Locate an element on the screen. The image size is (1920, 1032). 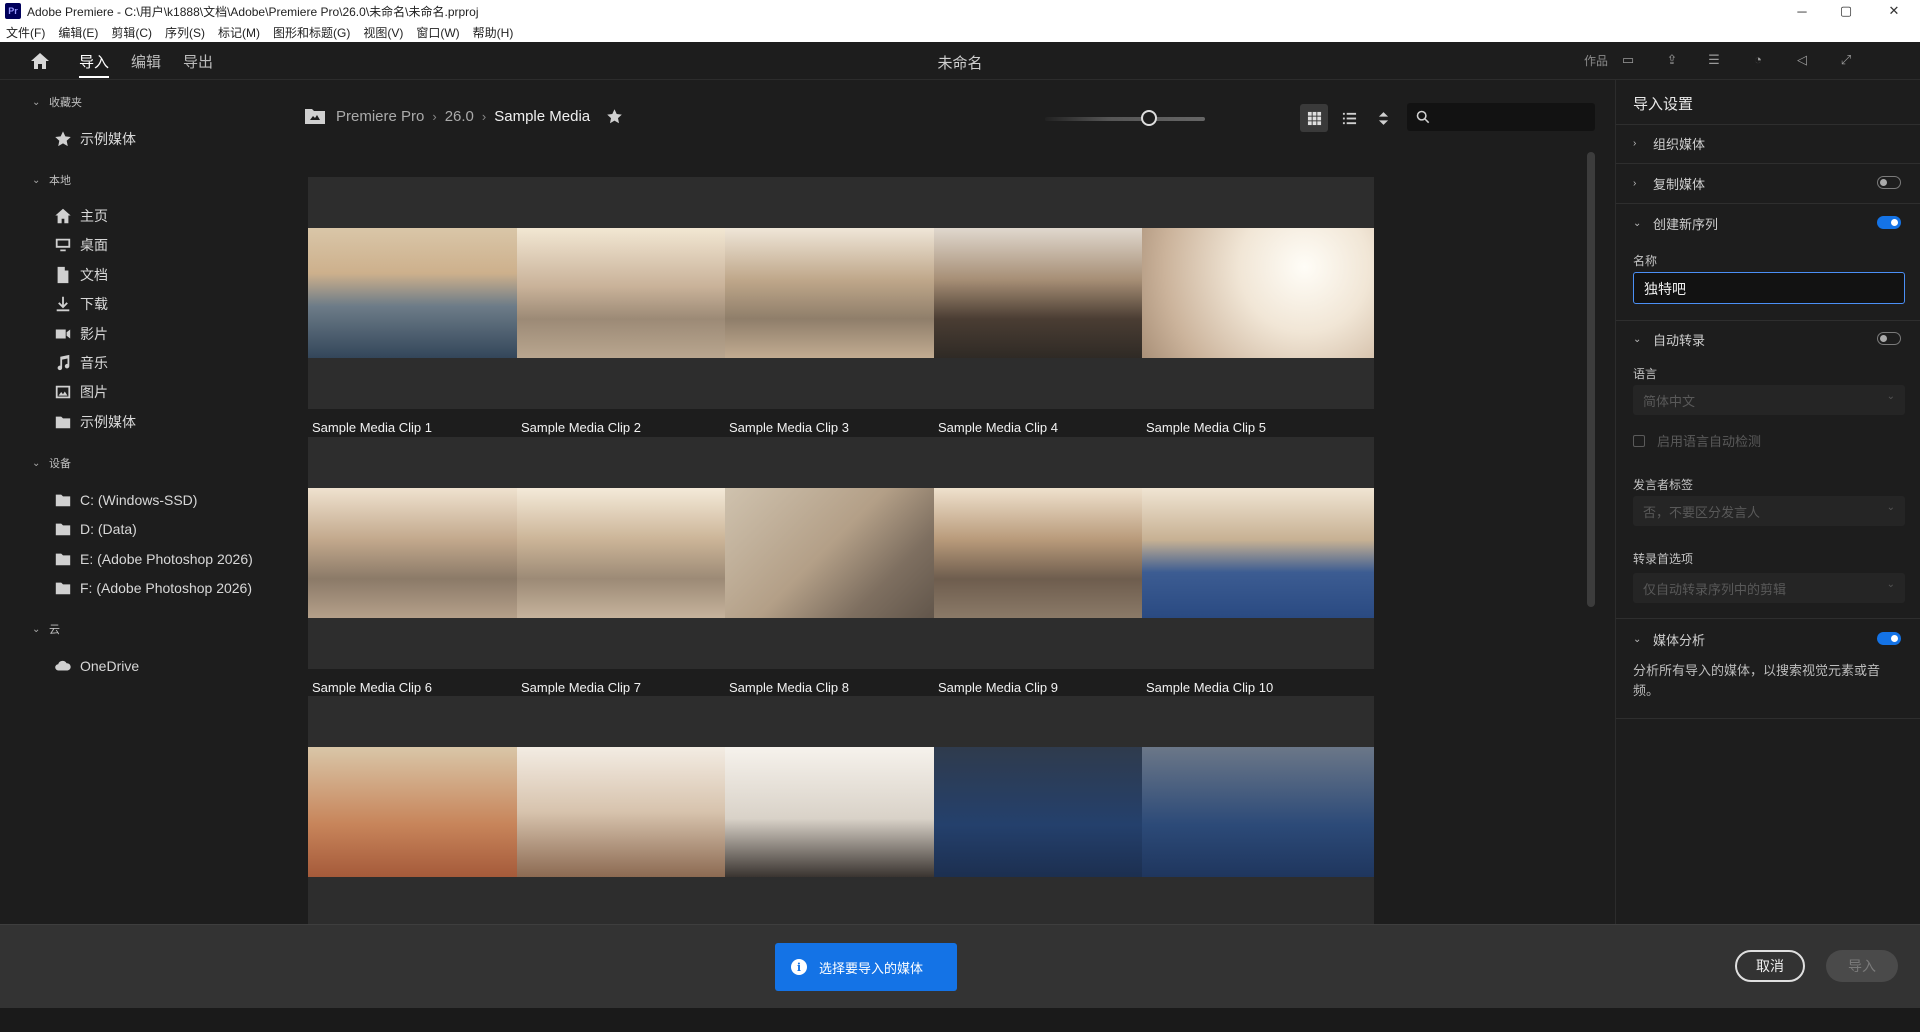
breadcrumb-item: 26.0 is located at coordinates (459, 116).